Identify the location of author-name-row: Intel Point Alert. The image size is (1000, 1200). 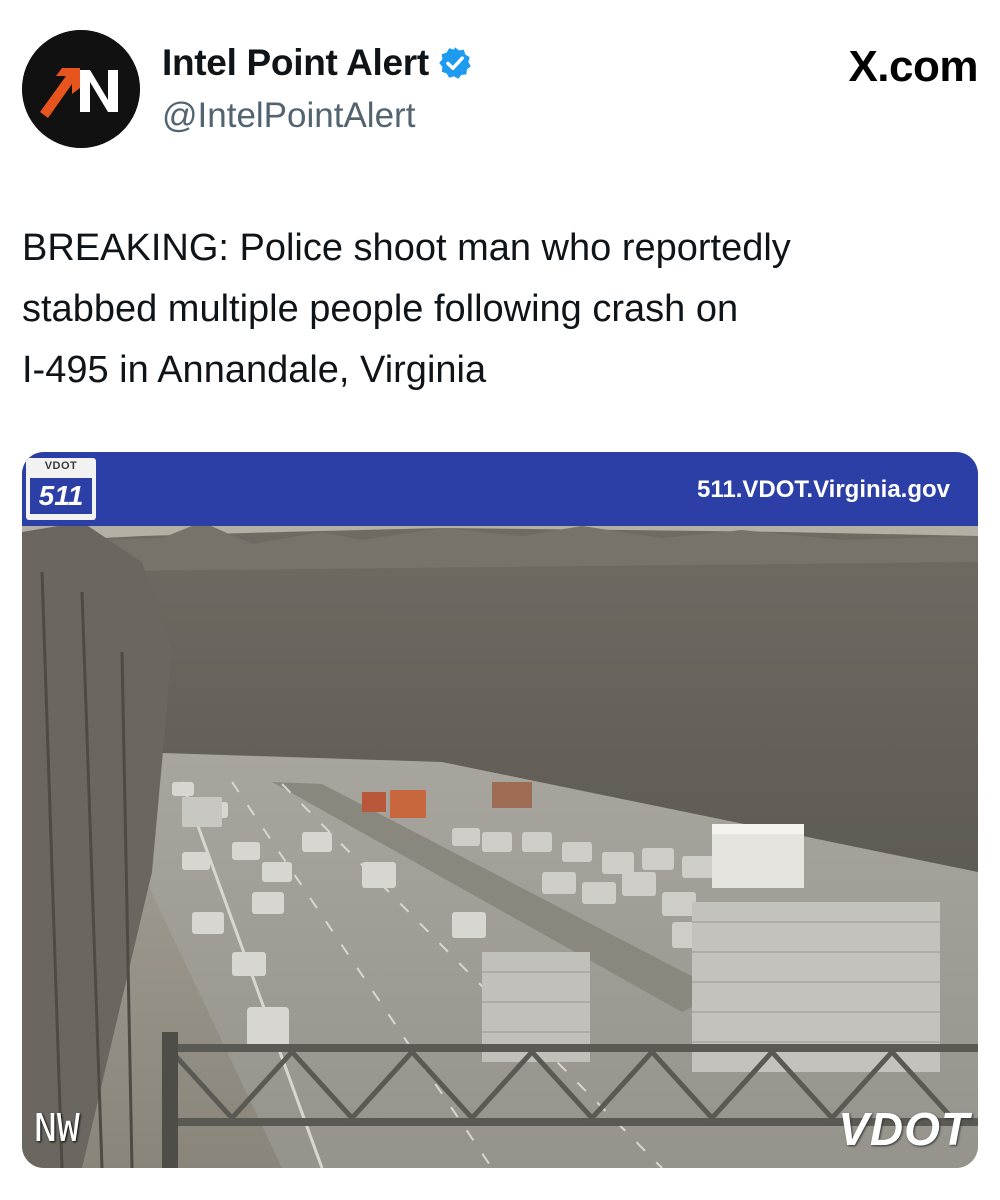
(317, 63).